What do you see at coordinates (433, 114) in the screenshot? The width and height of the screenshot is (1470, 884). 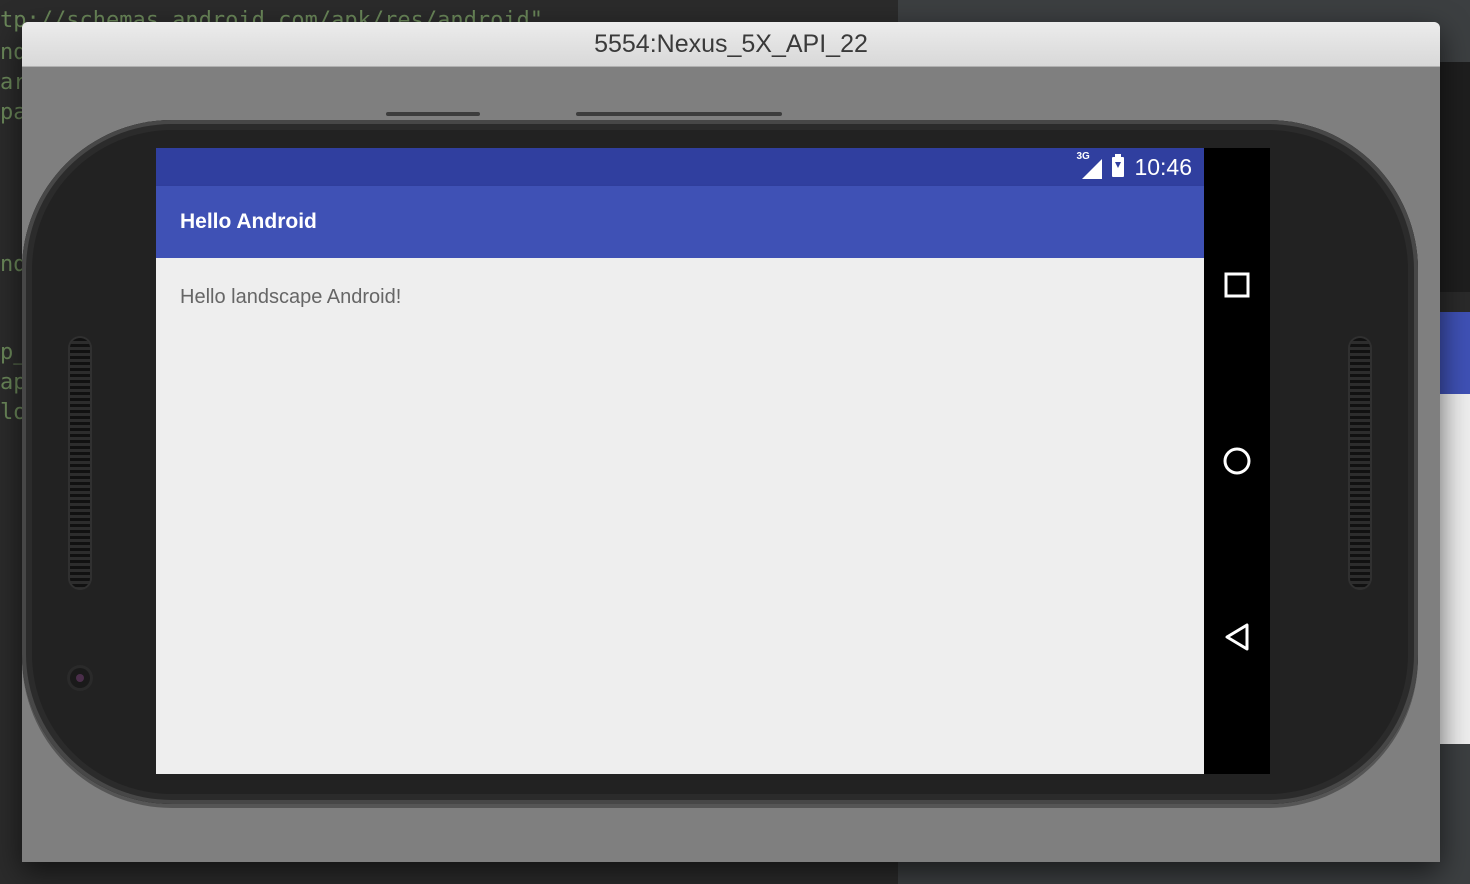 I see `power-button` at bounding box center [433, 114].